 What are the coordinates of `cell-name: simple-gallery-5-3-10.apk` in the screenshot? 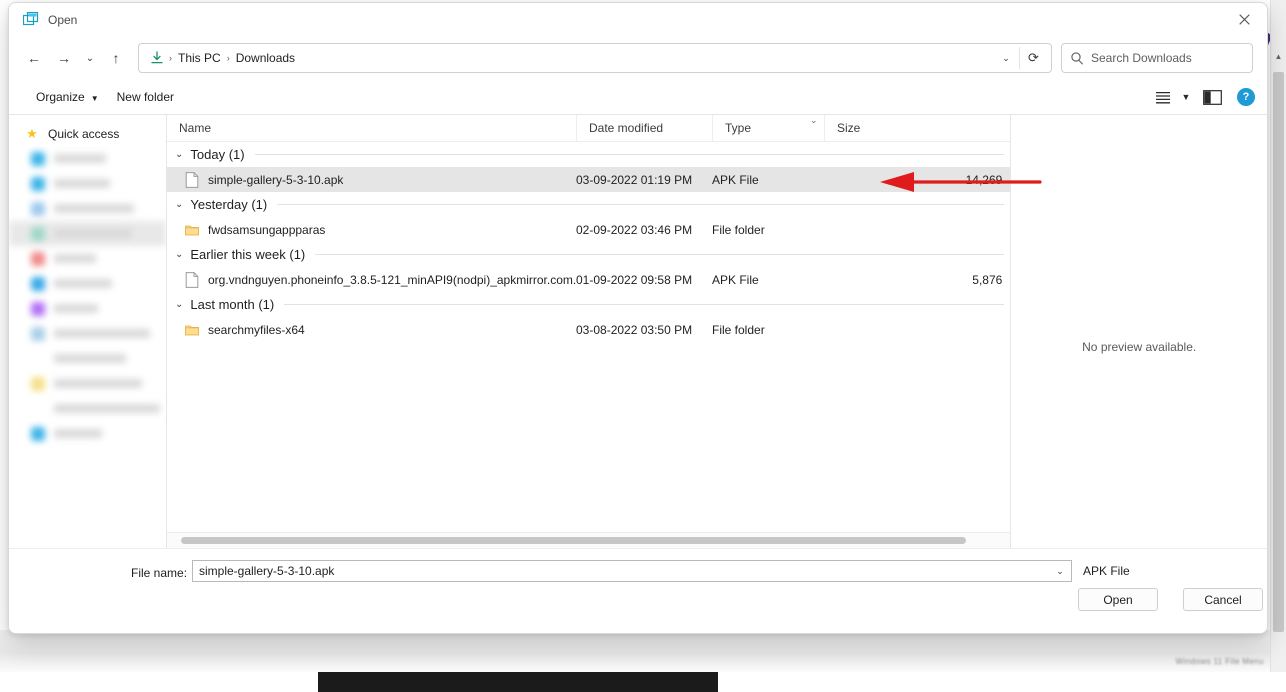 It's located at (371, 180).